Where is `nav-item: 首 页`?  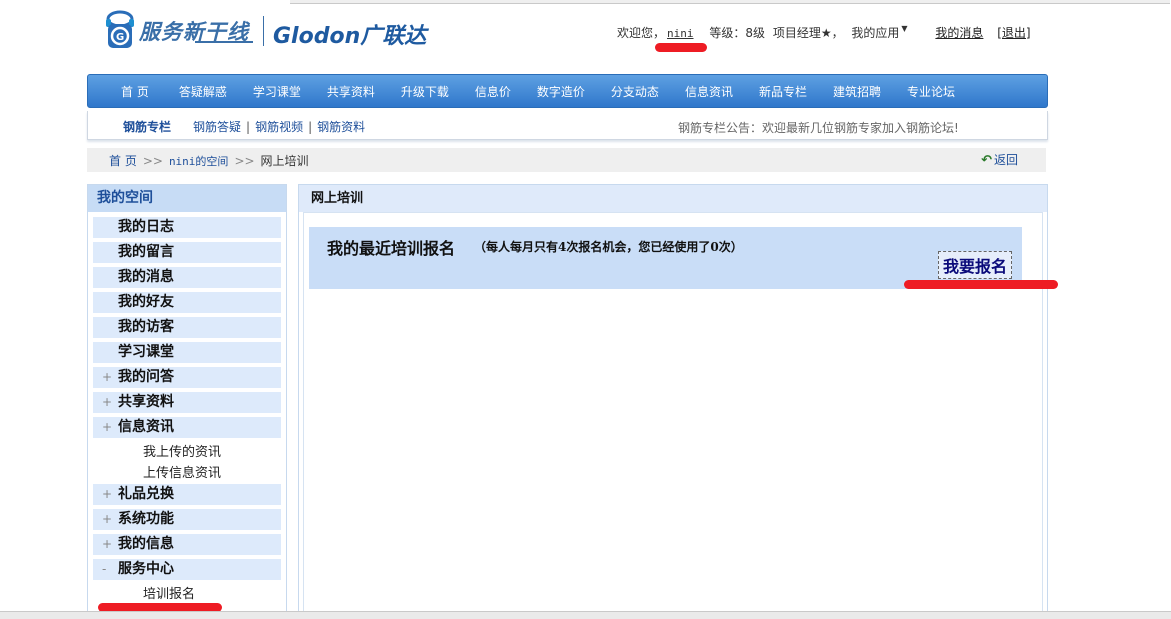
nav-item: 首 页 is located at coordinates (135, 91).